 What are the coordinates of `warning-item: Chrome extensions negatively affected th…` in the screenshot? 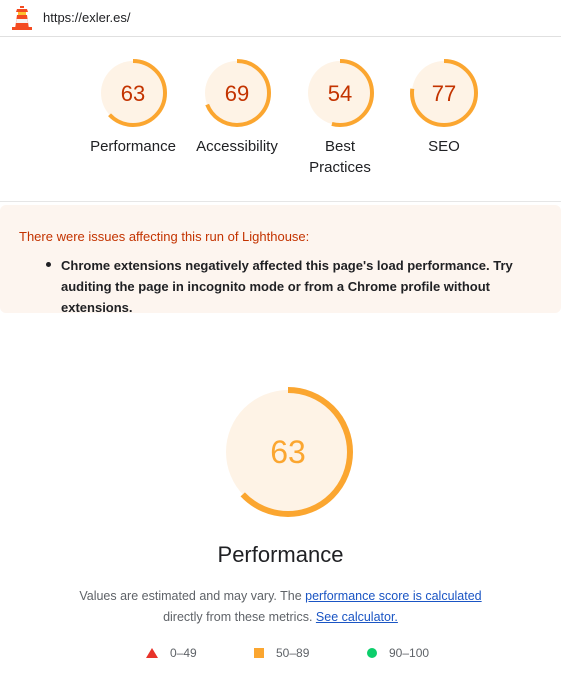 It's located at (287, 286).